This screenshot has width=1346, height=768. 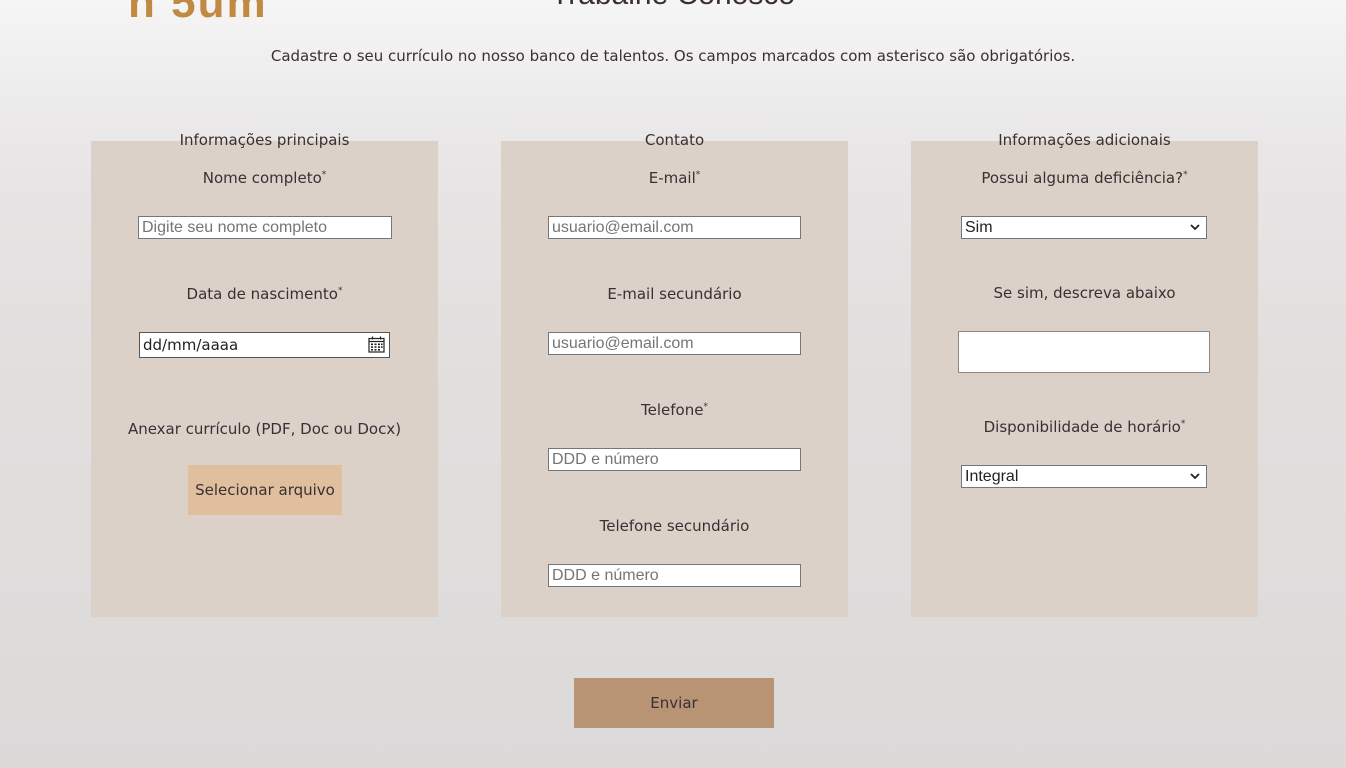 What do you see at coordinates (674, 459) in the screenshot?
I see `phone-input: DDD e número` at bounding box center [674, 459].